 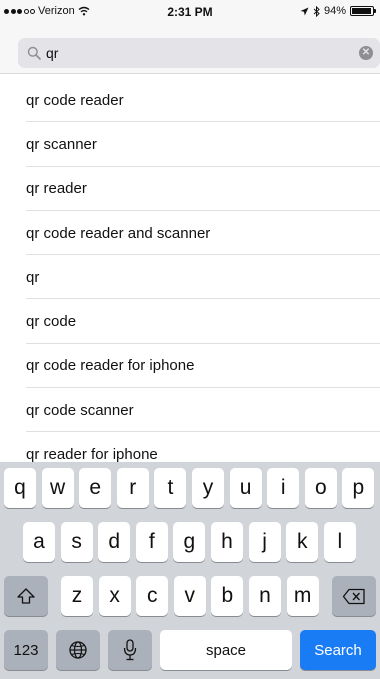 I want to click on key-d: d, so click(x=114, y=542).